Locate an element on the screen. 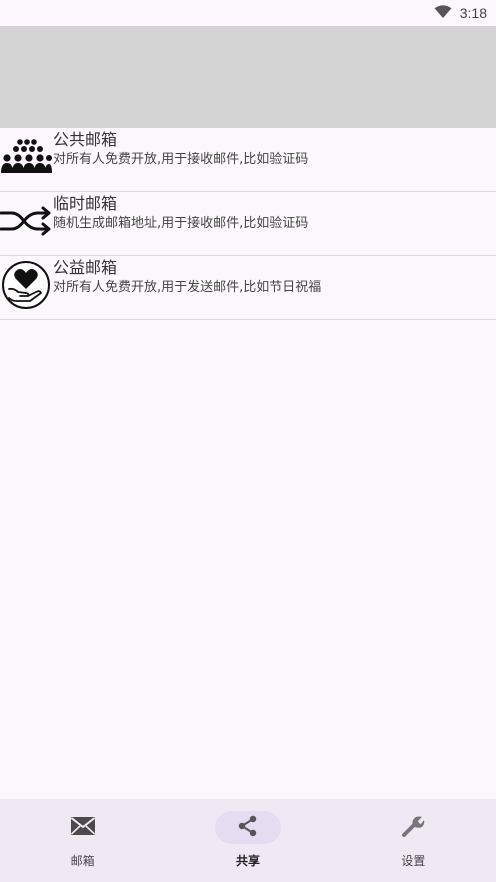 The height and width of the screenshot is (882, 496). list-item-temporary-mailbox: 临时邮箱 随机生成邮箱地址,用于接收邮件,比如验证码 is located at coordinates (248, 224).